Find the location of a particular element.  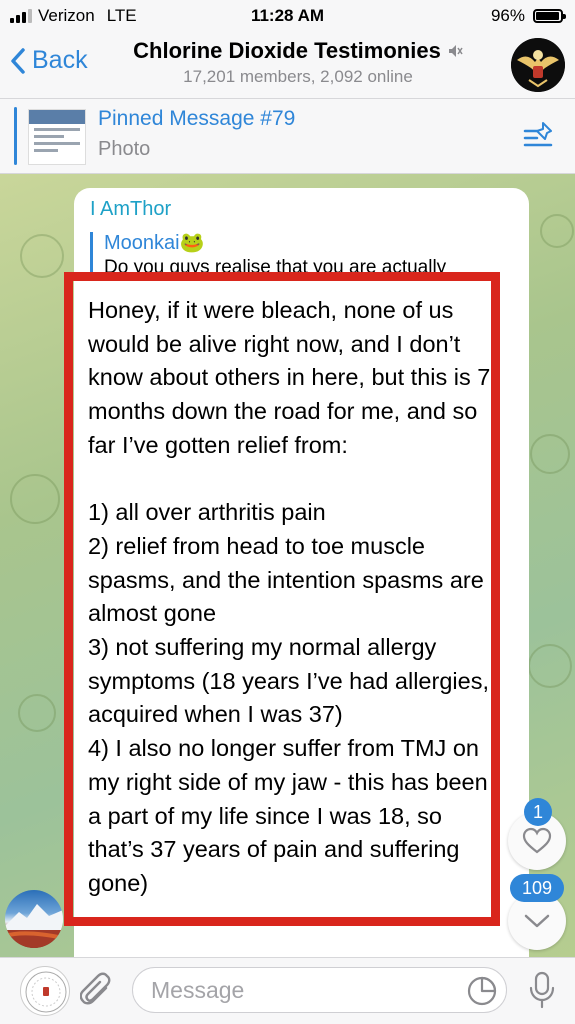

sender-avatar is located at coordinates (34, 919).